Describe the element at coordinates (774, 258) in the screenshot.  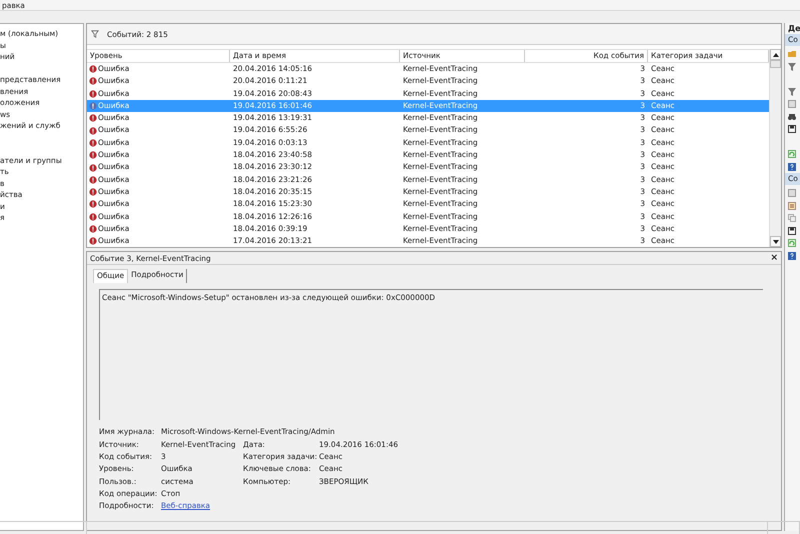
I see `close-button: ×` at that location.